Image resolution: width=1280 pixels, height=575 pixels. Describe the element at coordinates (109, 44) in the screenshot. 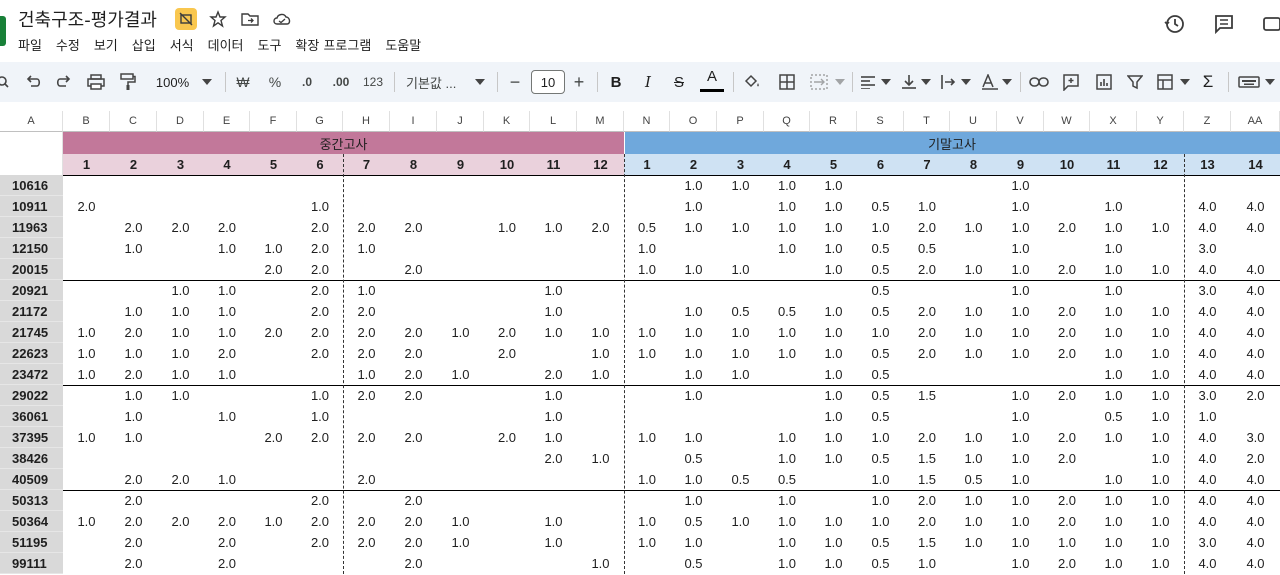

I see `menu-item: 보기` at that location.